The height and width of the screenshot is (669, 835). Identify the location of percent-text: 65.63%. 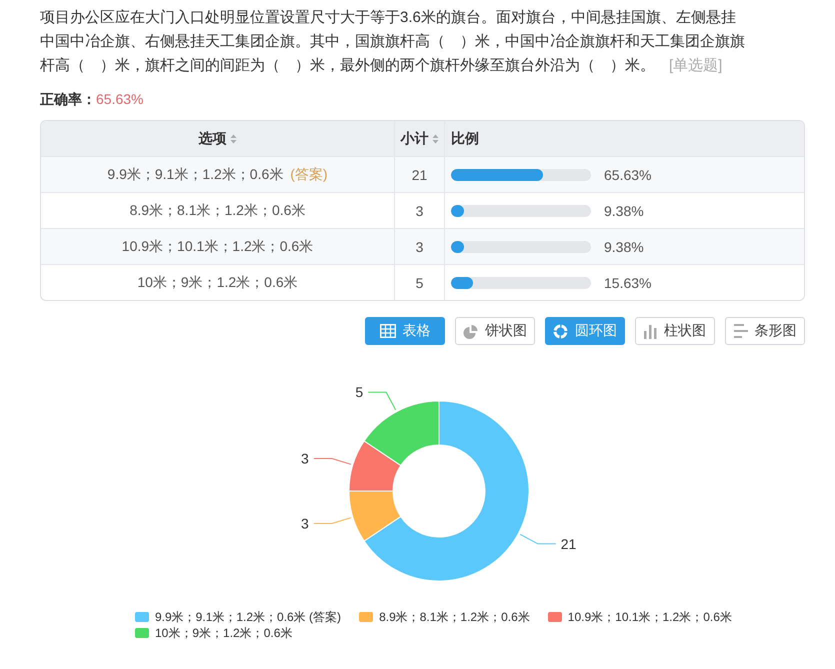
(628, 174).